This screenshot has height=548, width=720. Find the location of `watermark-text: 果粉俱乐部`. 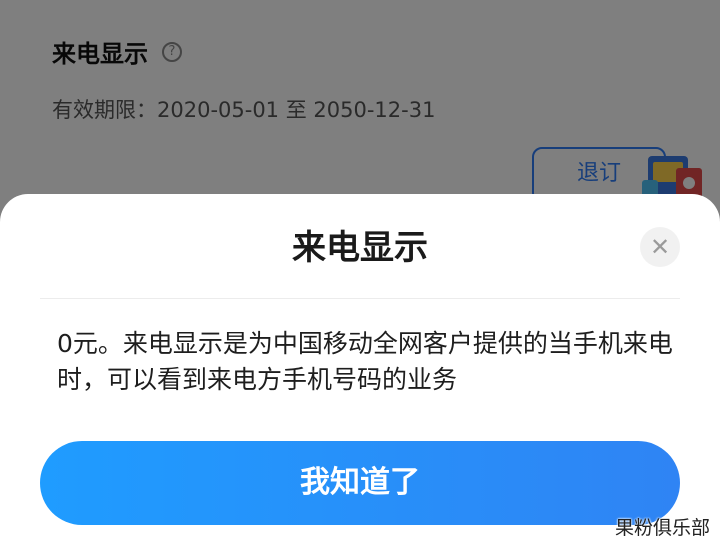

watermark-text: 果粉俱乐部 is located at coordinates (662, 528).